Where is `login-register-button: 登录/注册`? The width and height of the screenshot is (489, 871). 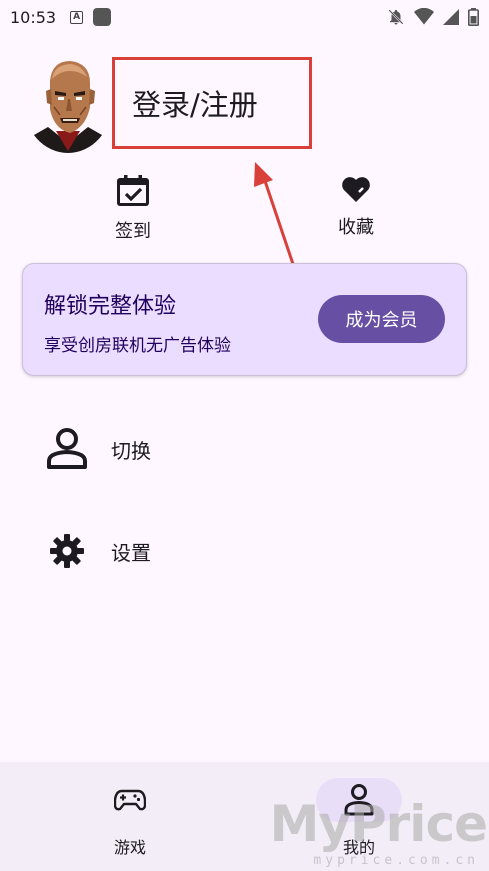 login-register-button: 登录/注册 is located at coordinates (212, 103).